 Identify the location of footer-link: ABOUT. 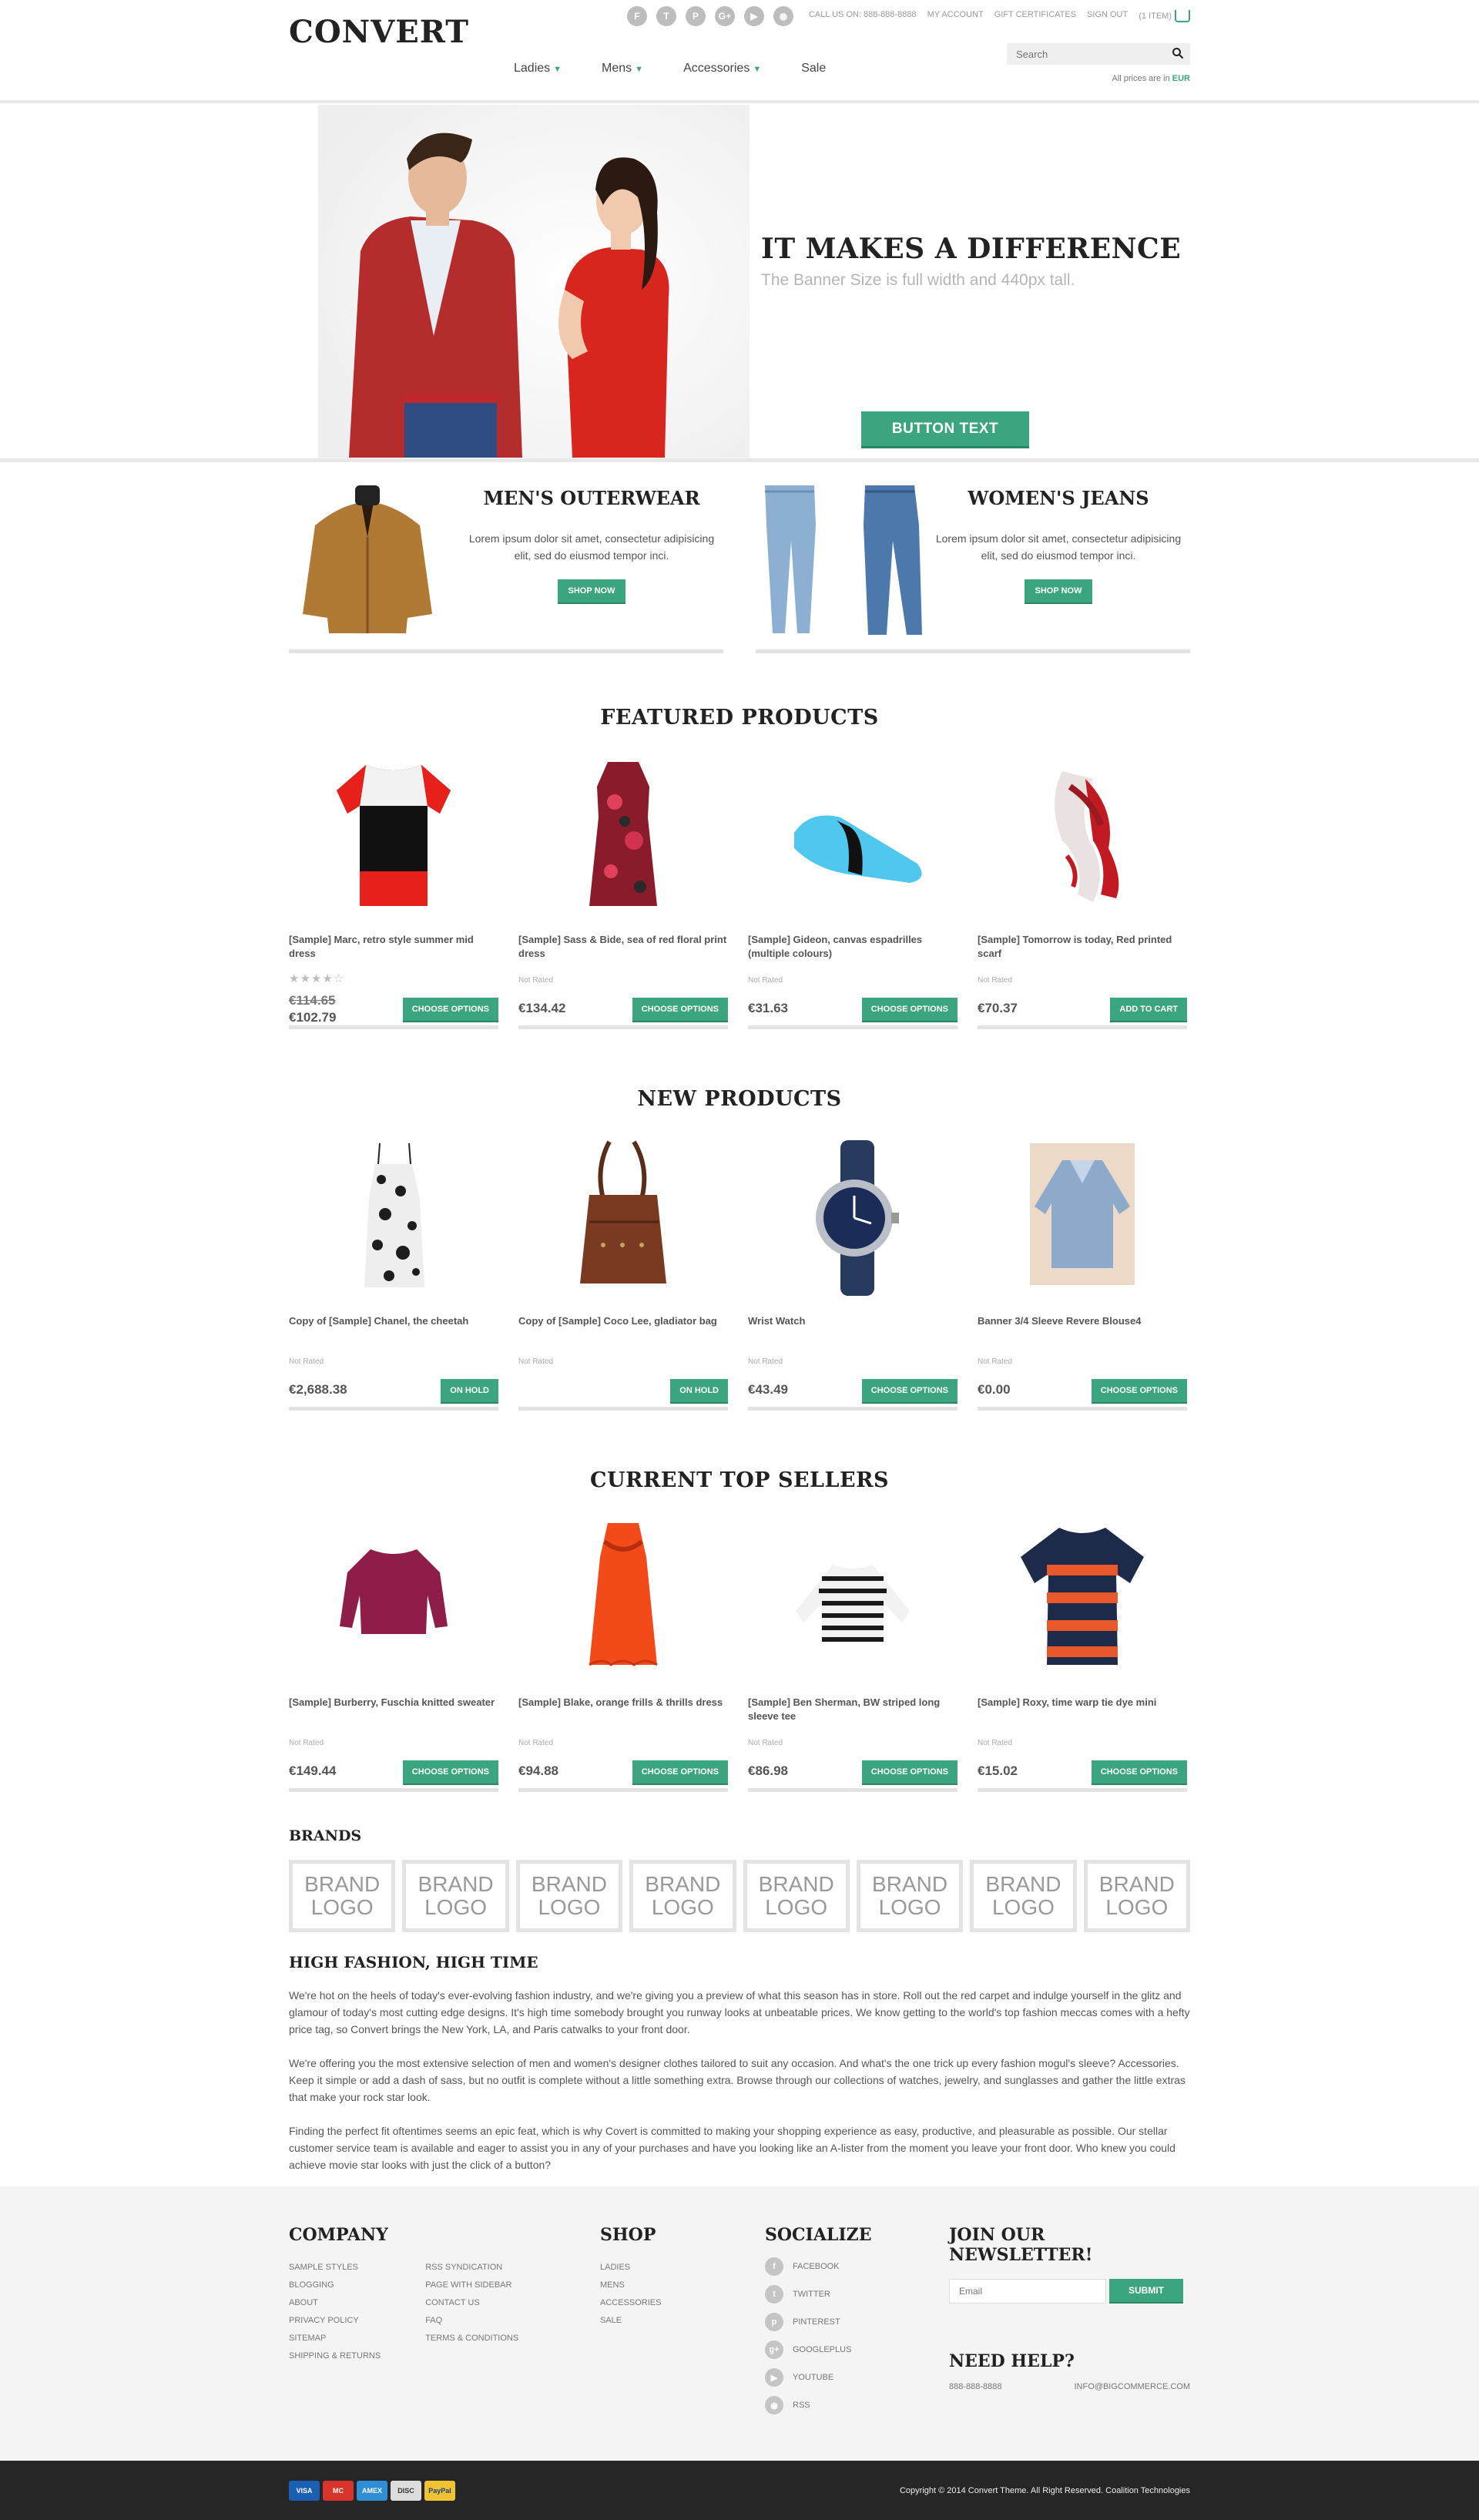
(335, 2303).